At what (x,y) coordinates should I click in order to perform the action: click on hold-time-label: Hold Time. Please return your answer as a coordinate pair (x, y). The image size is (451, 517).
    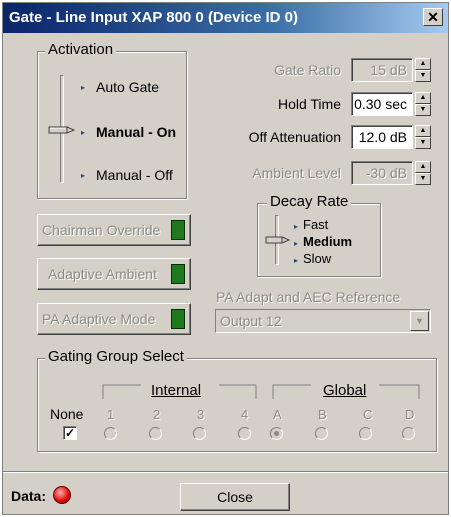
    Looking at the image, I should click on (309, 104).